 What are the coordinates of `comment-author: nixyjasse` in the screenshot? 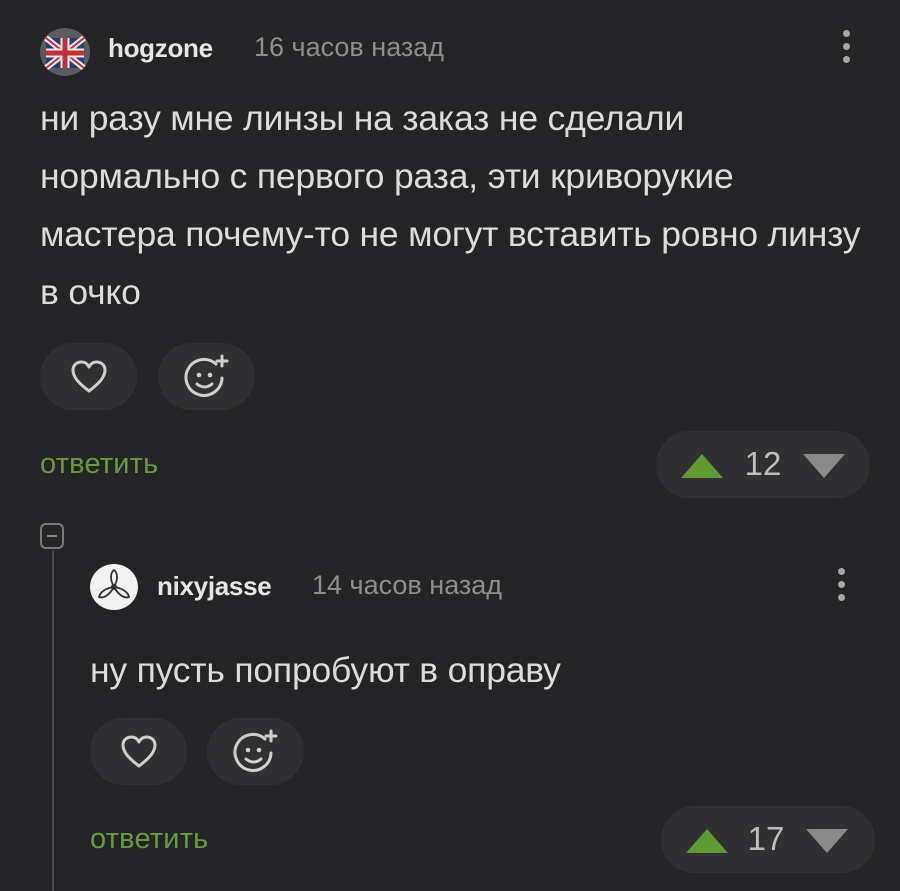 It's located at (214, 586).